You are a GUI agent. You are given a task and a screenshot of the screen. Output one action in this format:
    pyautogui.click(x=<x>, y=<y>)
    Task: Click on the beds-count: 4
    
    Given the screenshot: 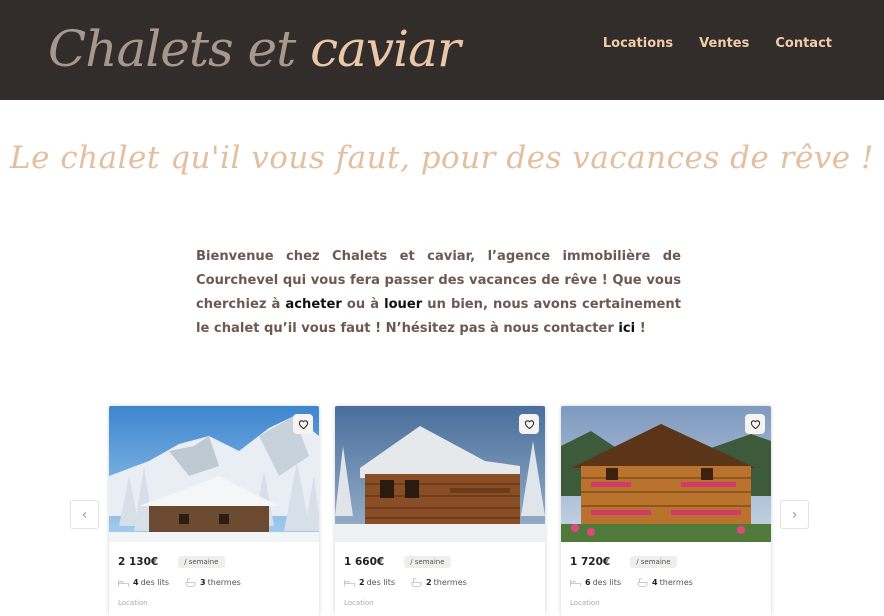 What is the action you would take?
    pyautogui.click(x=136, y=582)
    